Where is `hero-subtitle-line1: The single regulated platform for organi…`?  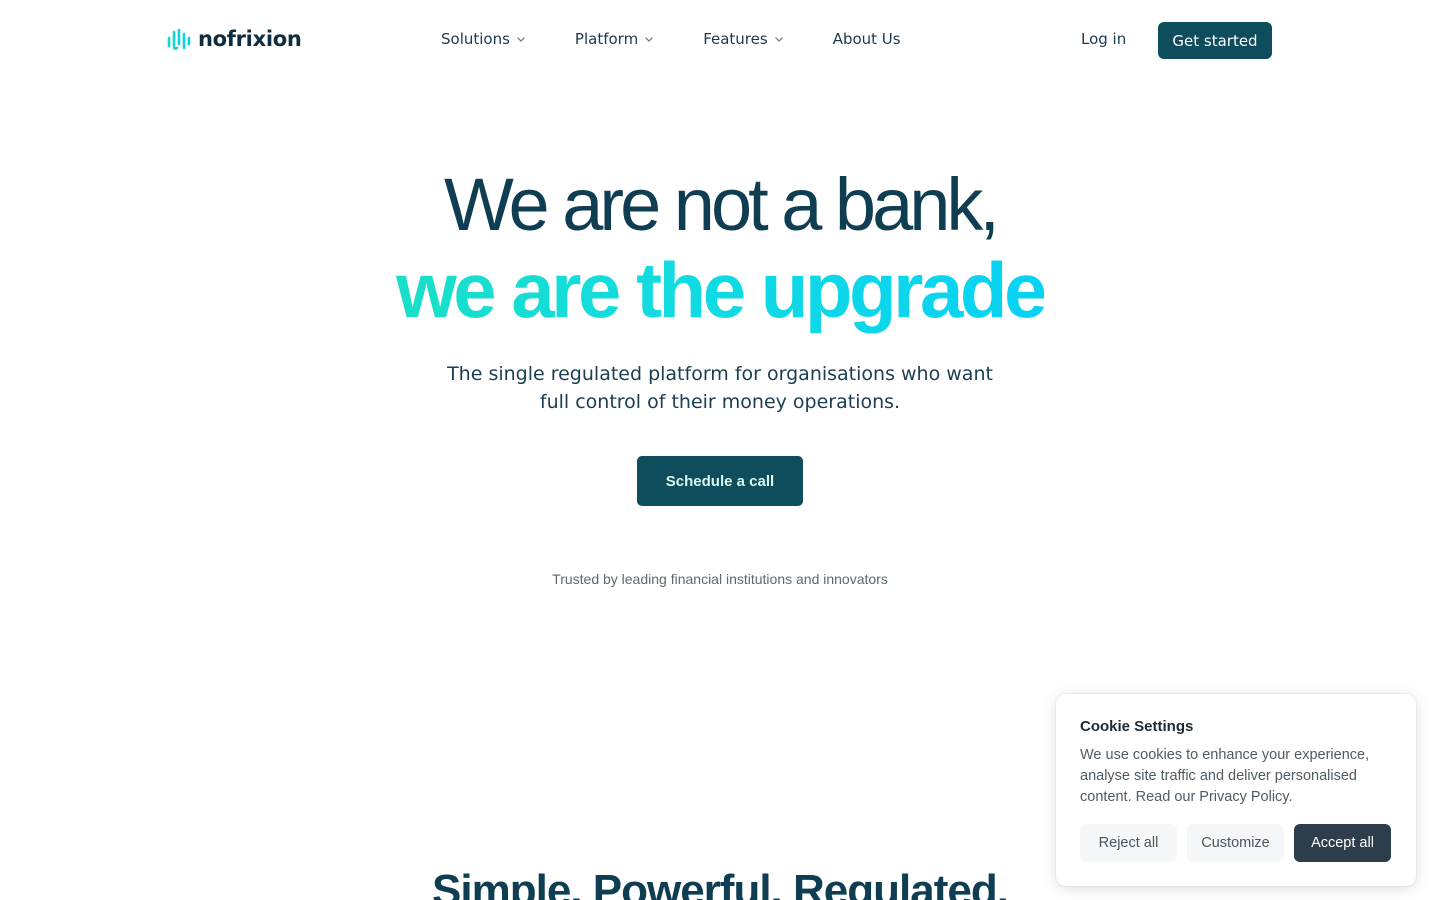
hero-subtitle-line1: The single regulated platform for organi… is located at coordinates (720, 374).